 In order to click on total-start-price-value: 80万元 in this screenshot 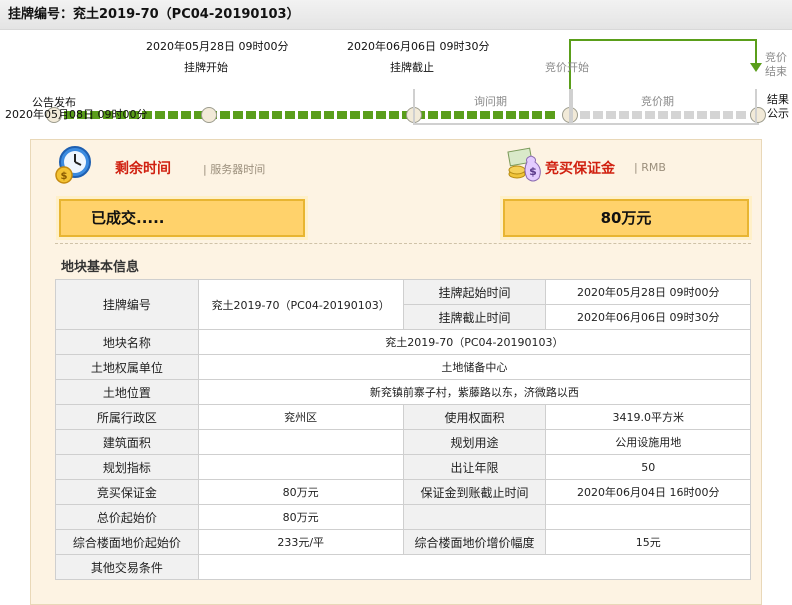, I will do `click(300, 517)`.